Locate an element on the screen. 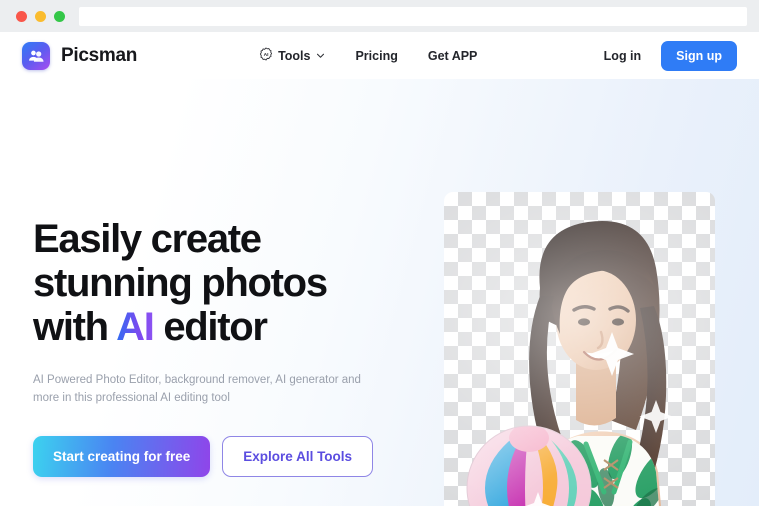  minimize-window-button is located at coordinates (40, 16).